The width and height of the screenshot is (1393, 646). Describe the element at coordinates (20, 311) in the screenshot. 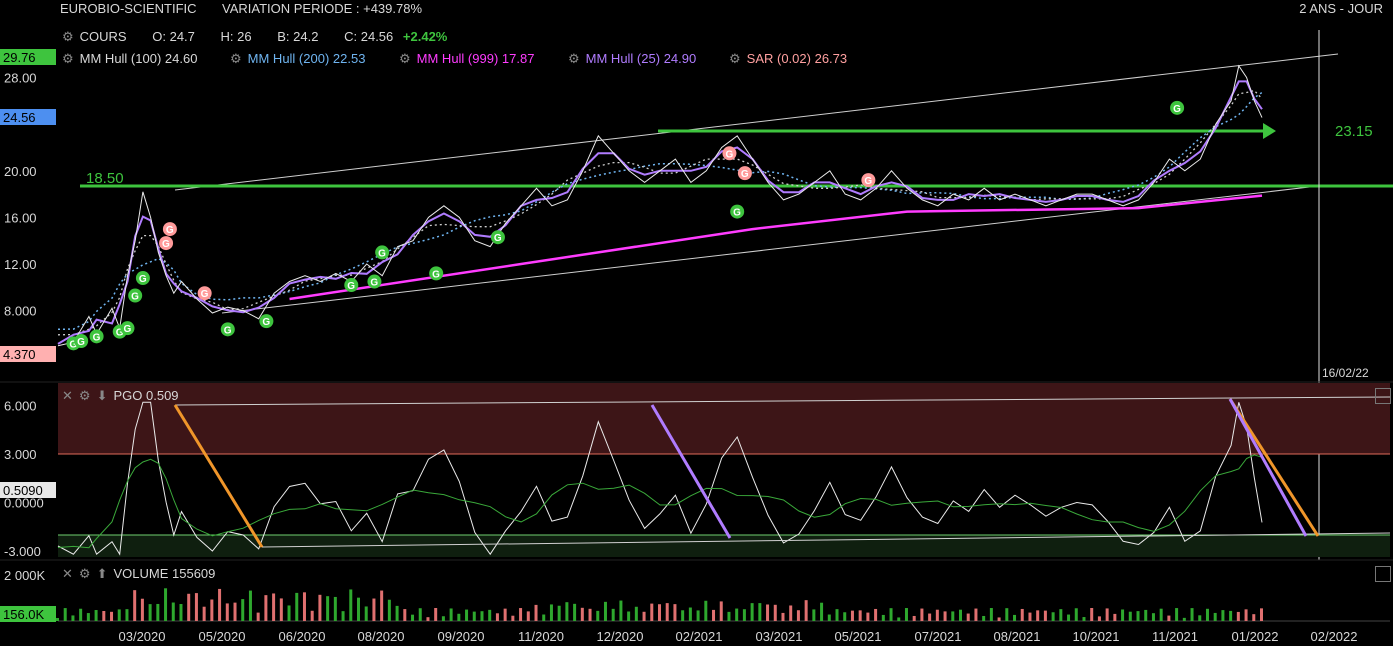

I see `price-tick-label: 8.000` at that location.